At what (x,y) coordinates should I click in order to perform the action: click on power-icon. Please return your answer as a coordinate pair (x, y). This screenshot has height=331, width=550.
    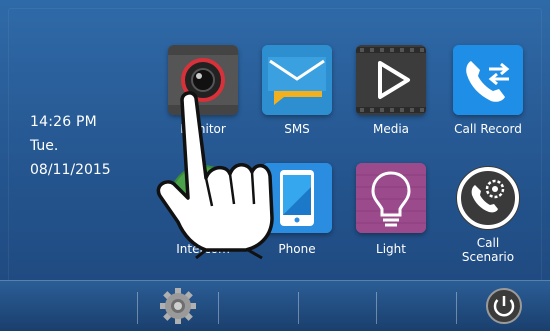
    Looking at the image, I should click on (504, 306).